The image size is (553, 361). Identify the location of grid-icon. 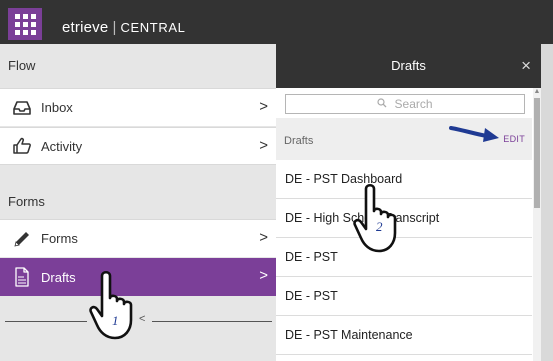
(25, 24).